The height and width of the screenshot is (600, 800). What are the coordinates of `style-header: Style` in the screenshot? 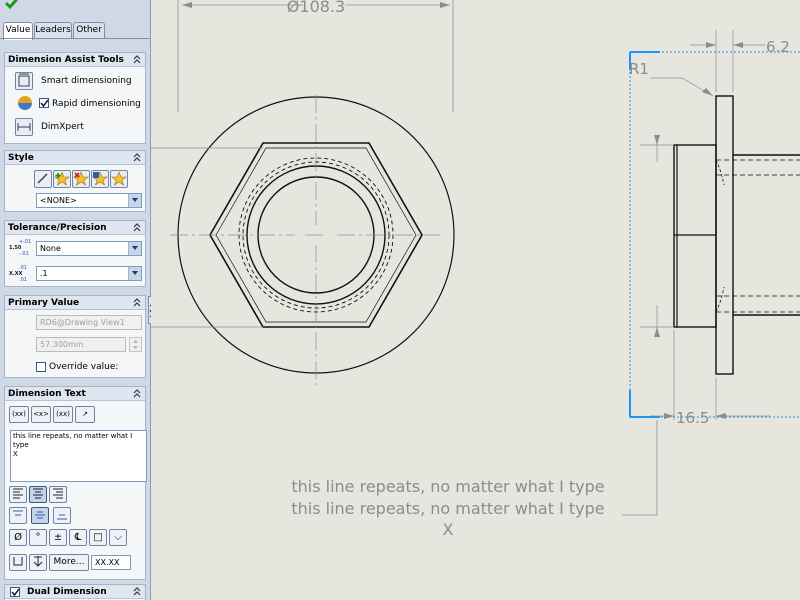 It's located at (75, 158).